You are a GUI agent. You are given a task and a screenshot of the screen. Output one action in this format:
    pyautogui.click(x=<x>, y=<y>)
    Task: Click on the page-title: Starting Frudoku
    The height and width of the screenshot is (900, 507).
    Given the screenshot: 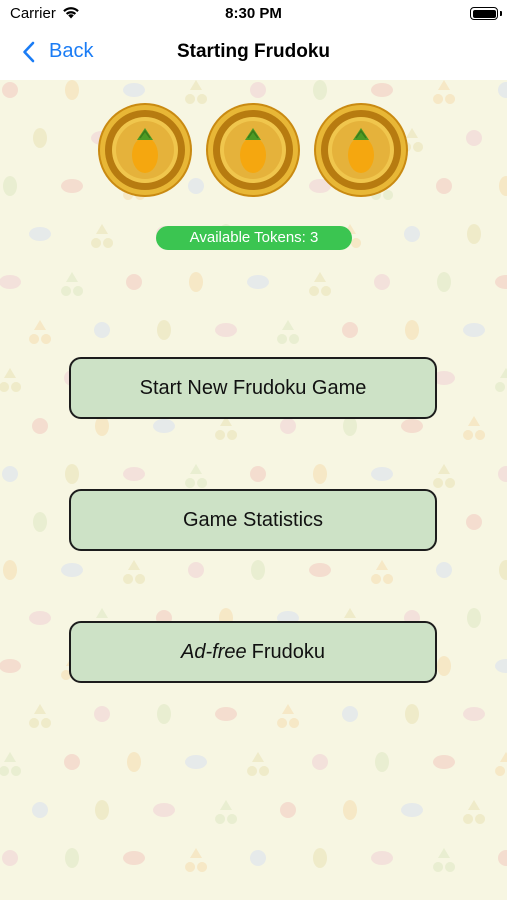 What is the action you would take?
    pyautogui.click(x=253, y=51)
    